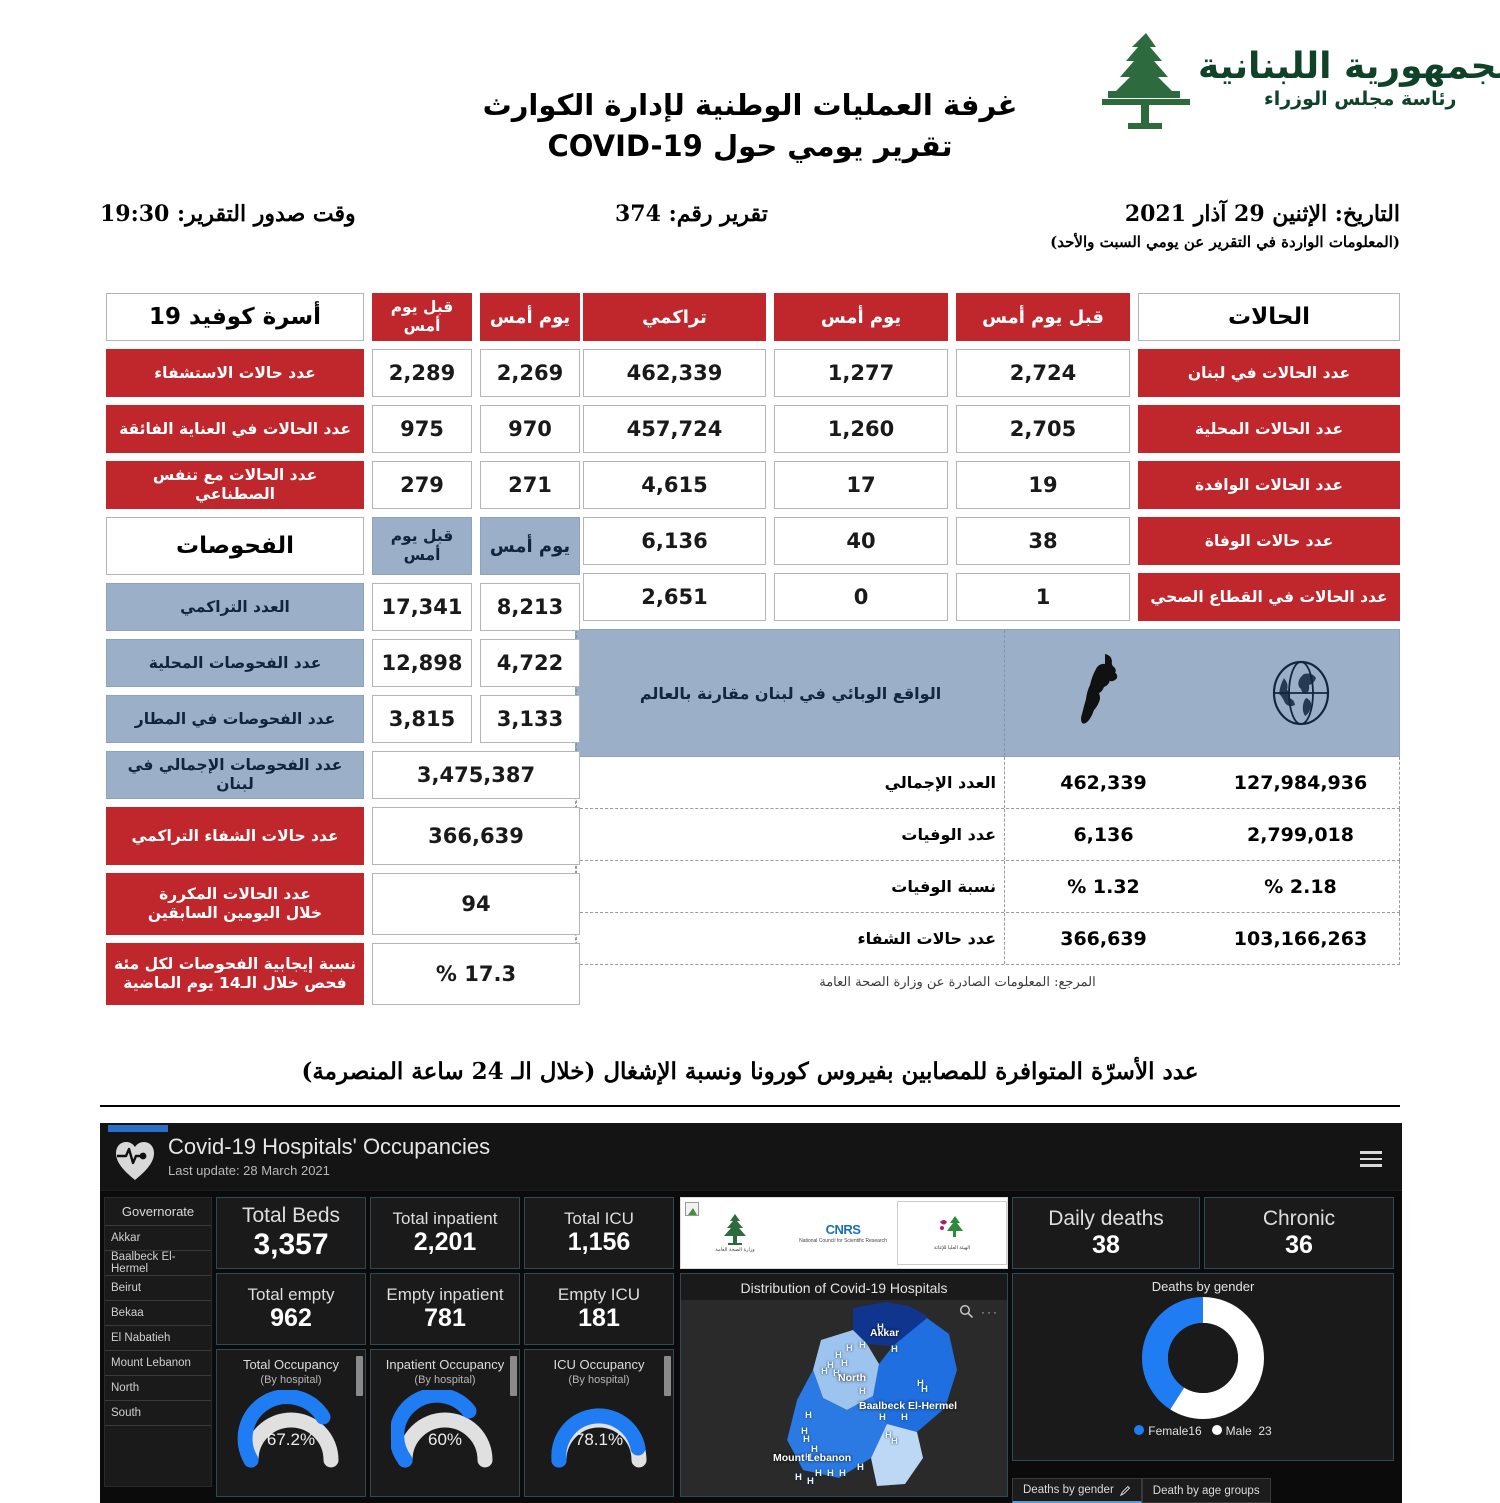  I want to click on table-row: 271 279 عدد الحالات مع تنفس الصطناعي, so click(340, 485).